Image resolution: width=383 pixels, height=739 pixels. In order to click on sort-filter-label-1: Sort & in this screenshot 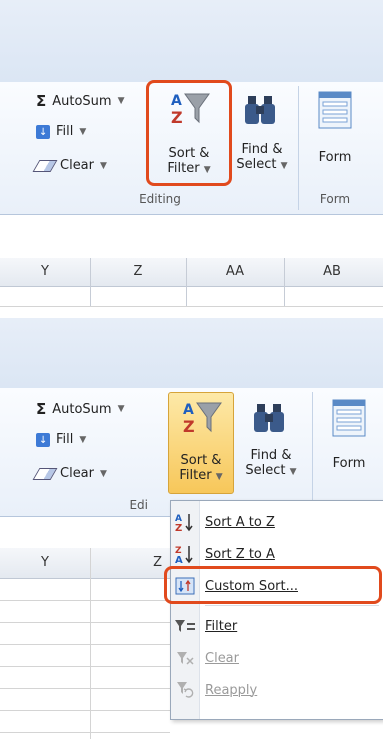, I will do `click(201, 460)`.